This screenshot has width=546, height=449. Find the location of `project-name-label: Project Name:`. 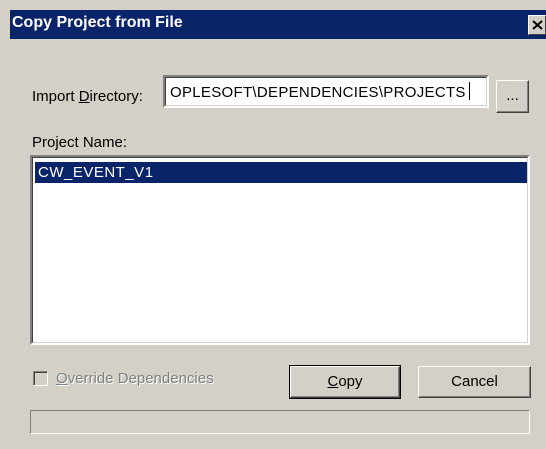

project-name-label: Project Name: is located at coordinates (80, 142).